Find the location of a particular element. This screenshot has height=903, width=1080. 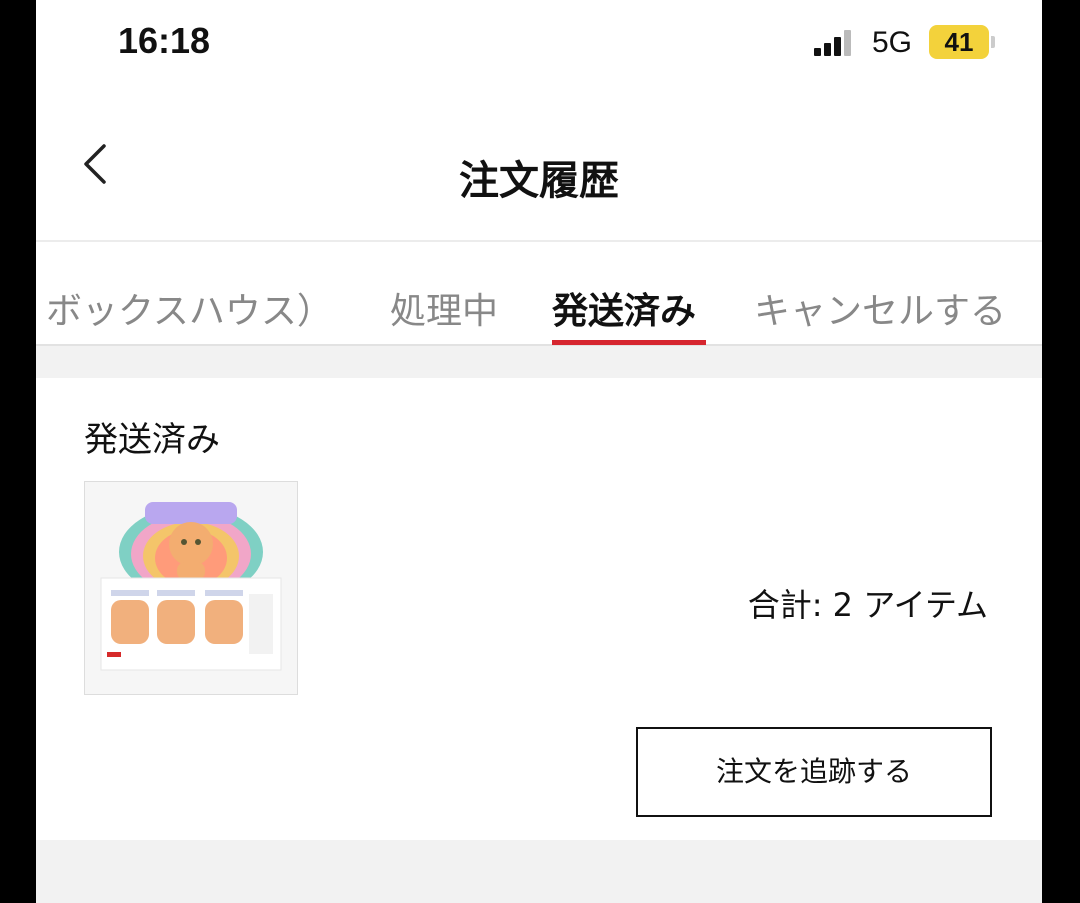

track-order-button: 注文を追跡する is located at coordinates (814, 772).